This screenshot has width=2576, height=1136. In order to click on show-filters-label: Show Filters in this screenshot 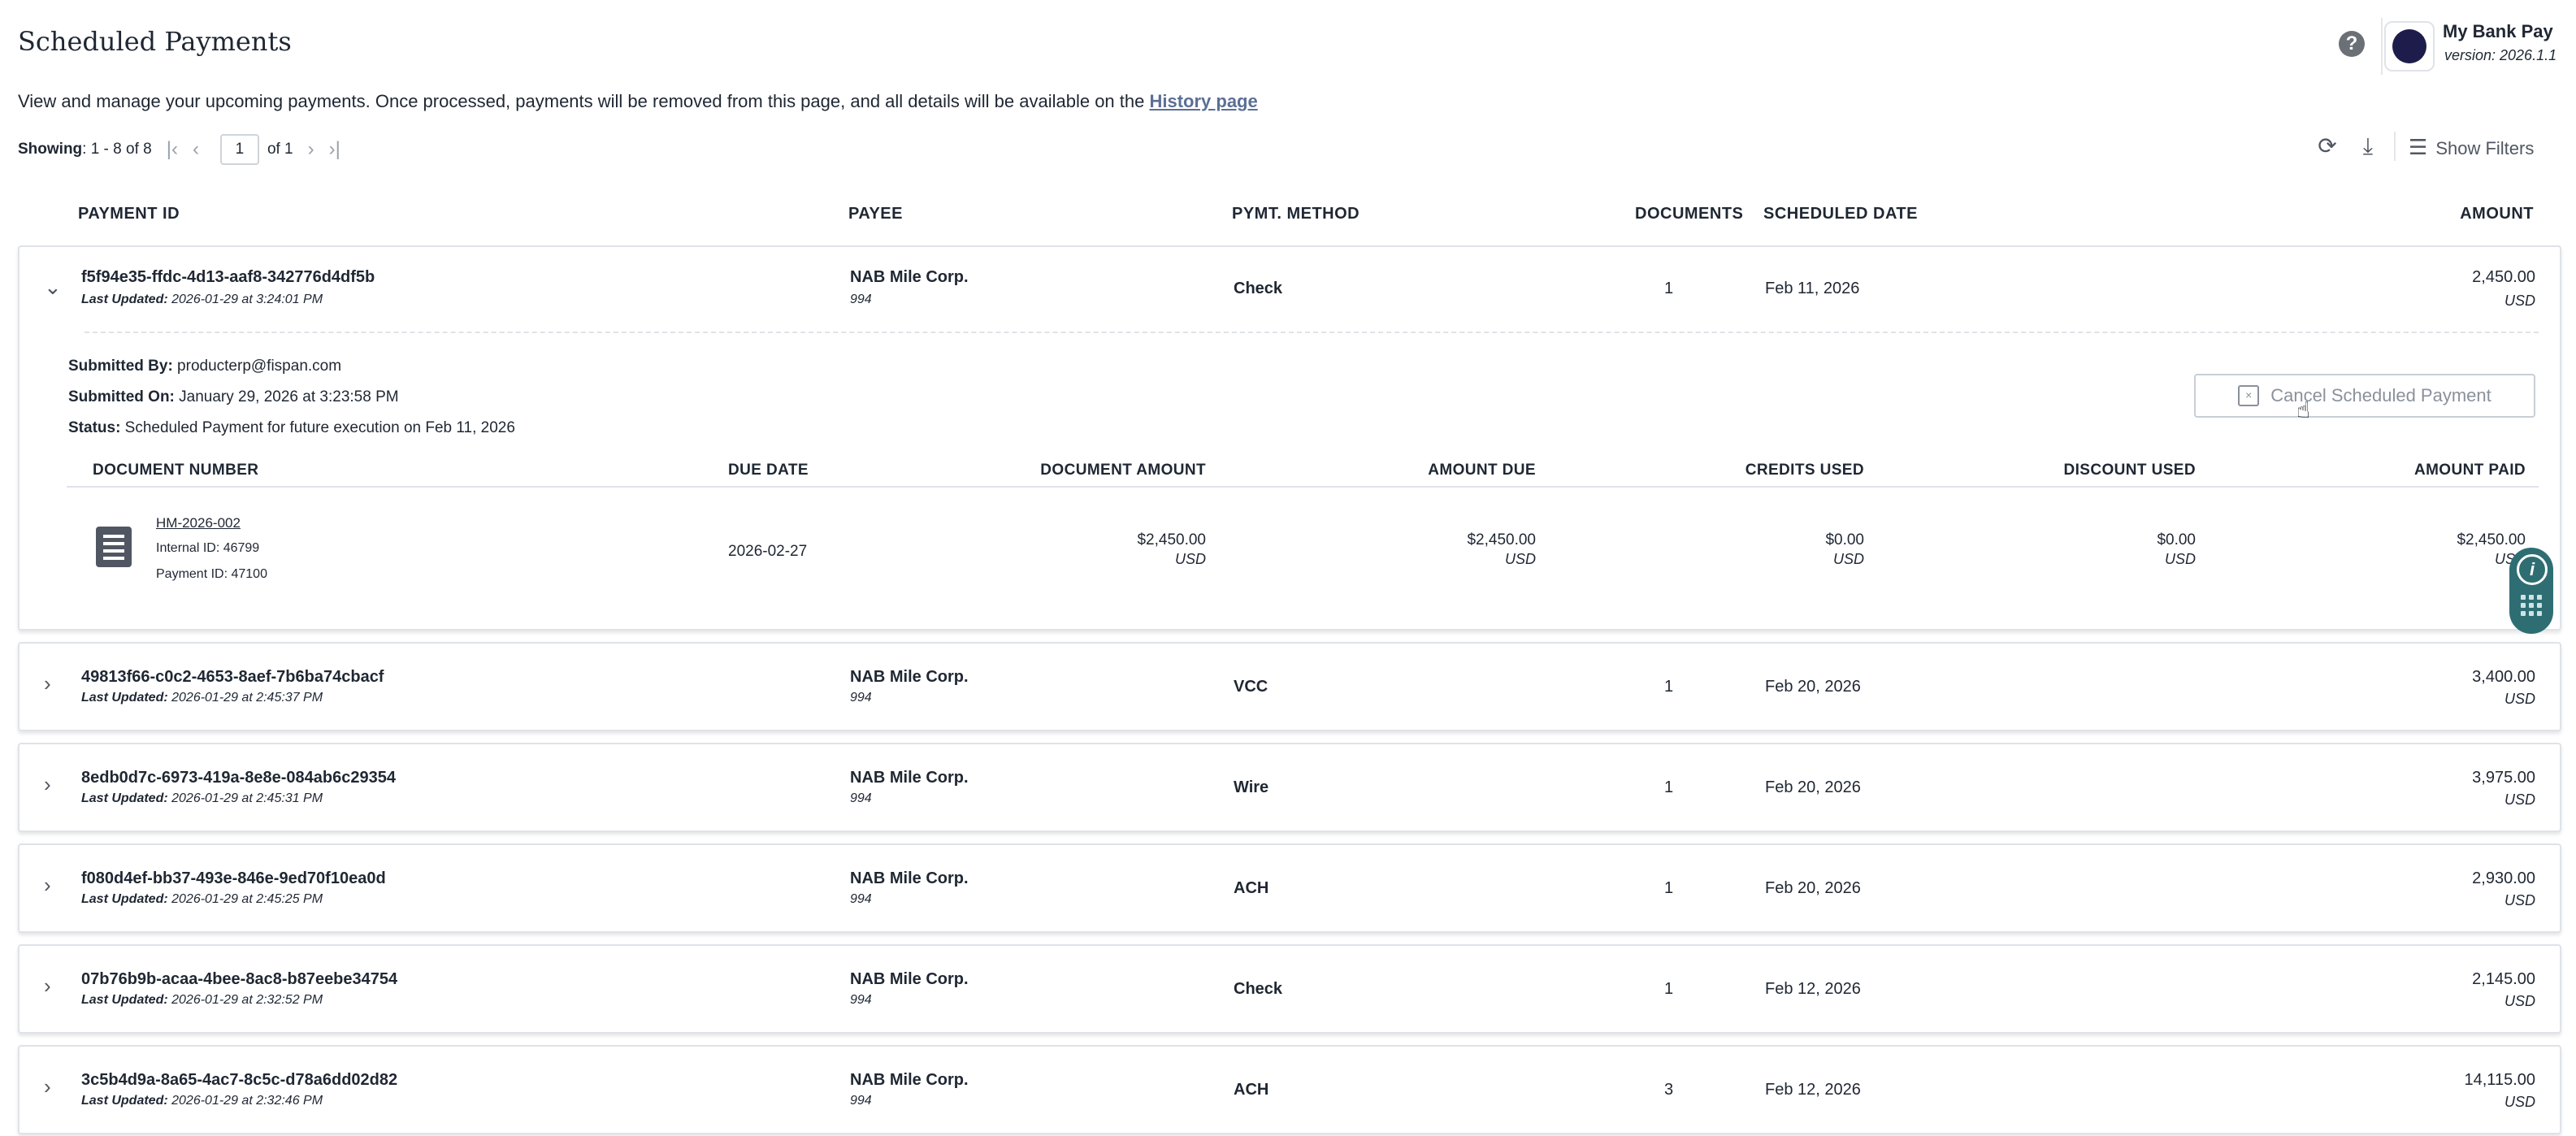, I will do `click(2485, 148)`.